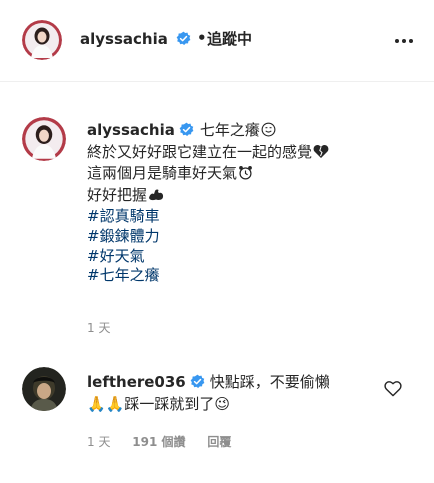 This screenshot has width=434, height=483. Describe the element at coordinates (117, 194) in the screenshot. I see `caption-line-text: 好好把握` at that location.